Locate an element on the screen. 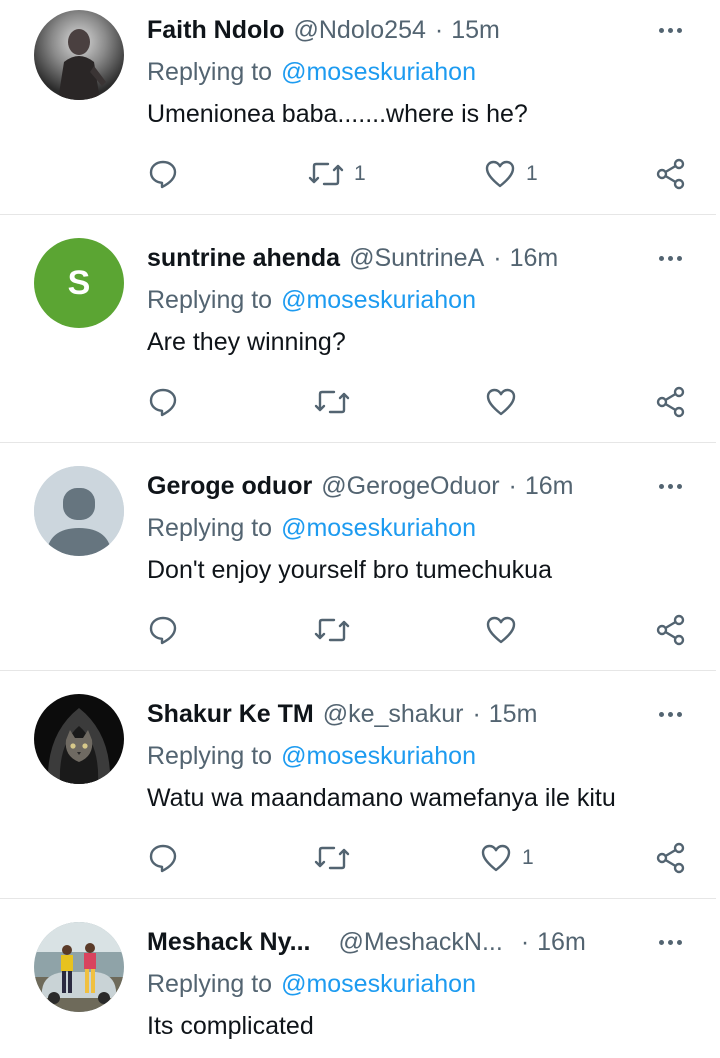  tweet-header: Geroge oduor @GerogeOduor · 16m is located at coordinates (360, 486).